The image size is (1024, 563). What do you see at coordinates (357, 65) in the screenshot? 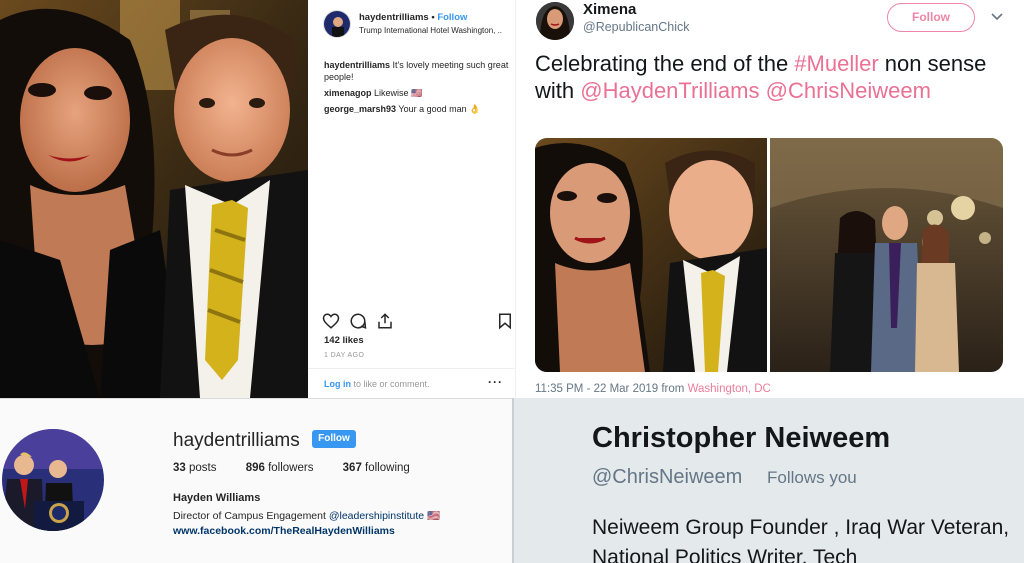
I see `comment-user: haydentrilliams` at bounding box center [357, 65].